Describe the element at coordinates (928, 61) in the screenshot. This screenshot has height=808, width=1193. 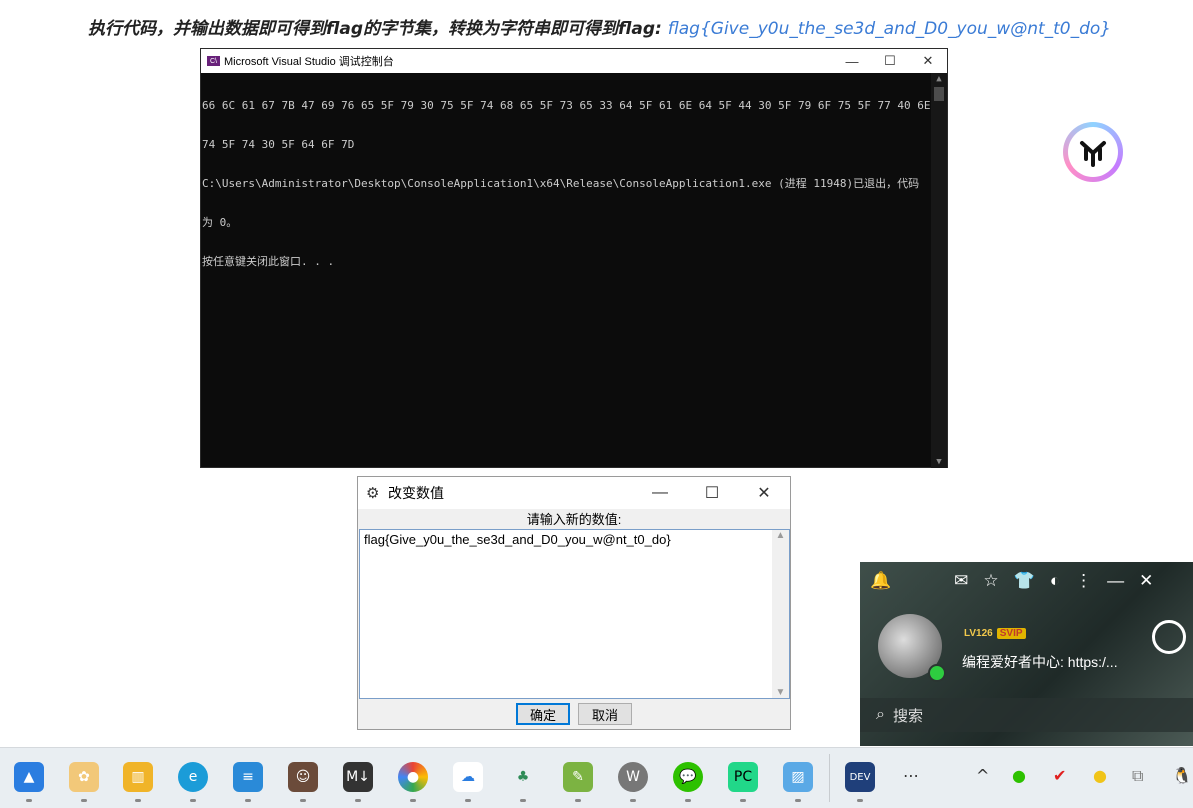
I see `console-close-button: ✕` at that location.